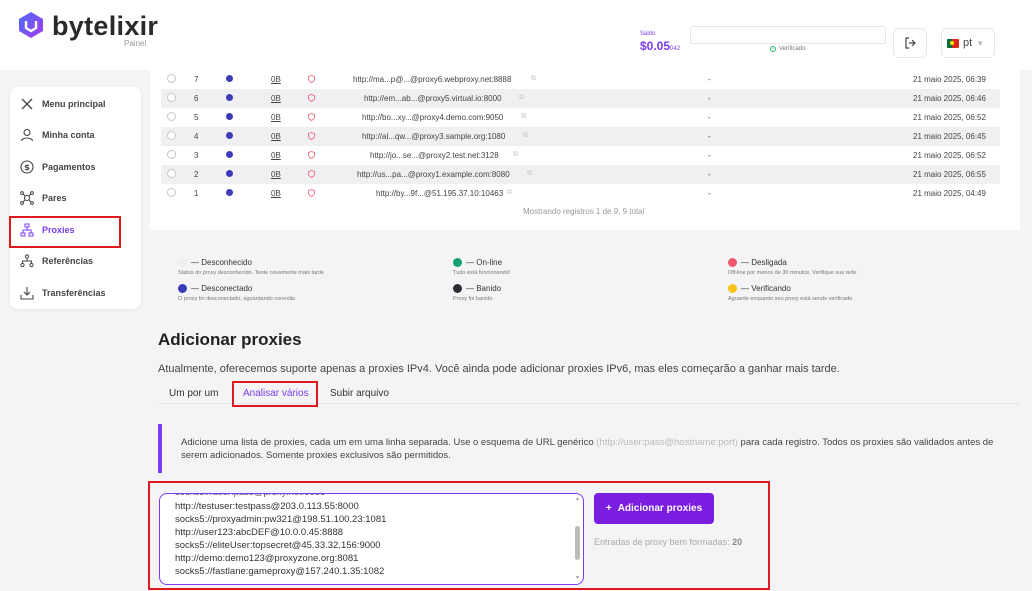  Describe the element at coordinates (732, 288) in the screenshot. I see `status-dot-checking` at that location.